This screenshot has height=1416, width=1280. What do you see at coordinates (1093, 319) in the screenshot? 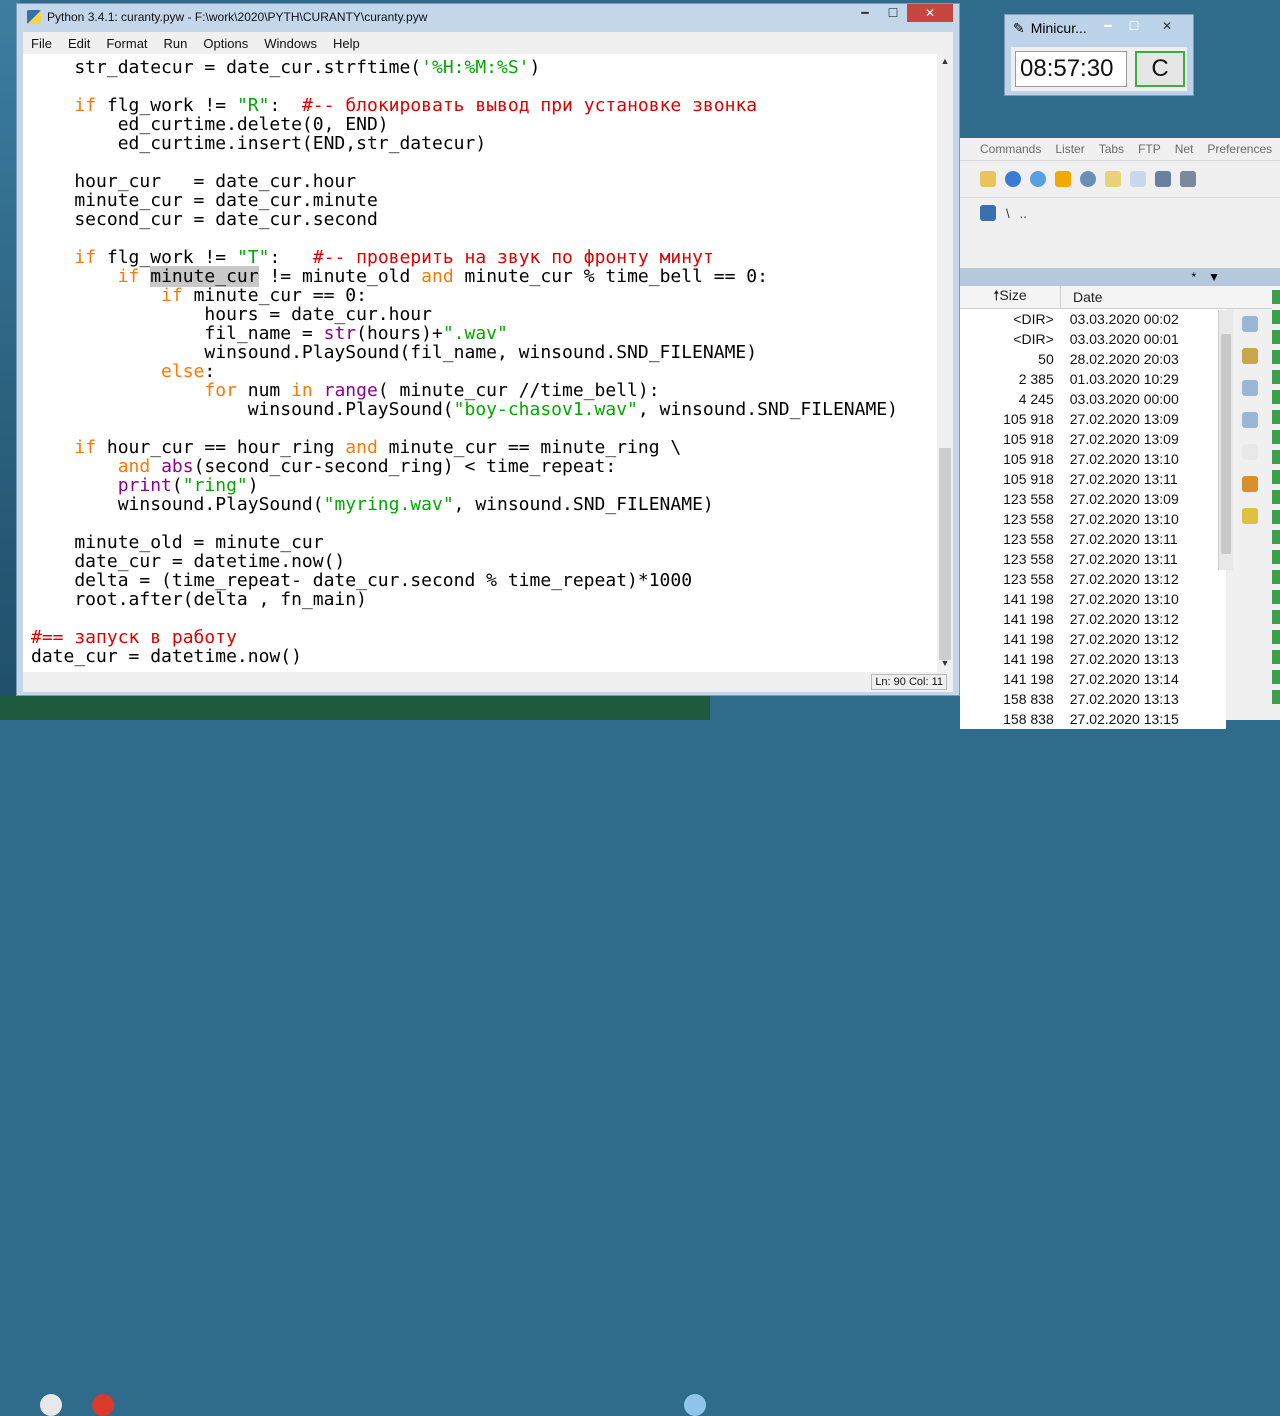
I see `file-row: <DIR> 03.03.2020 00:02` at bounding box center [1093, 319].